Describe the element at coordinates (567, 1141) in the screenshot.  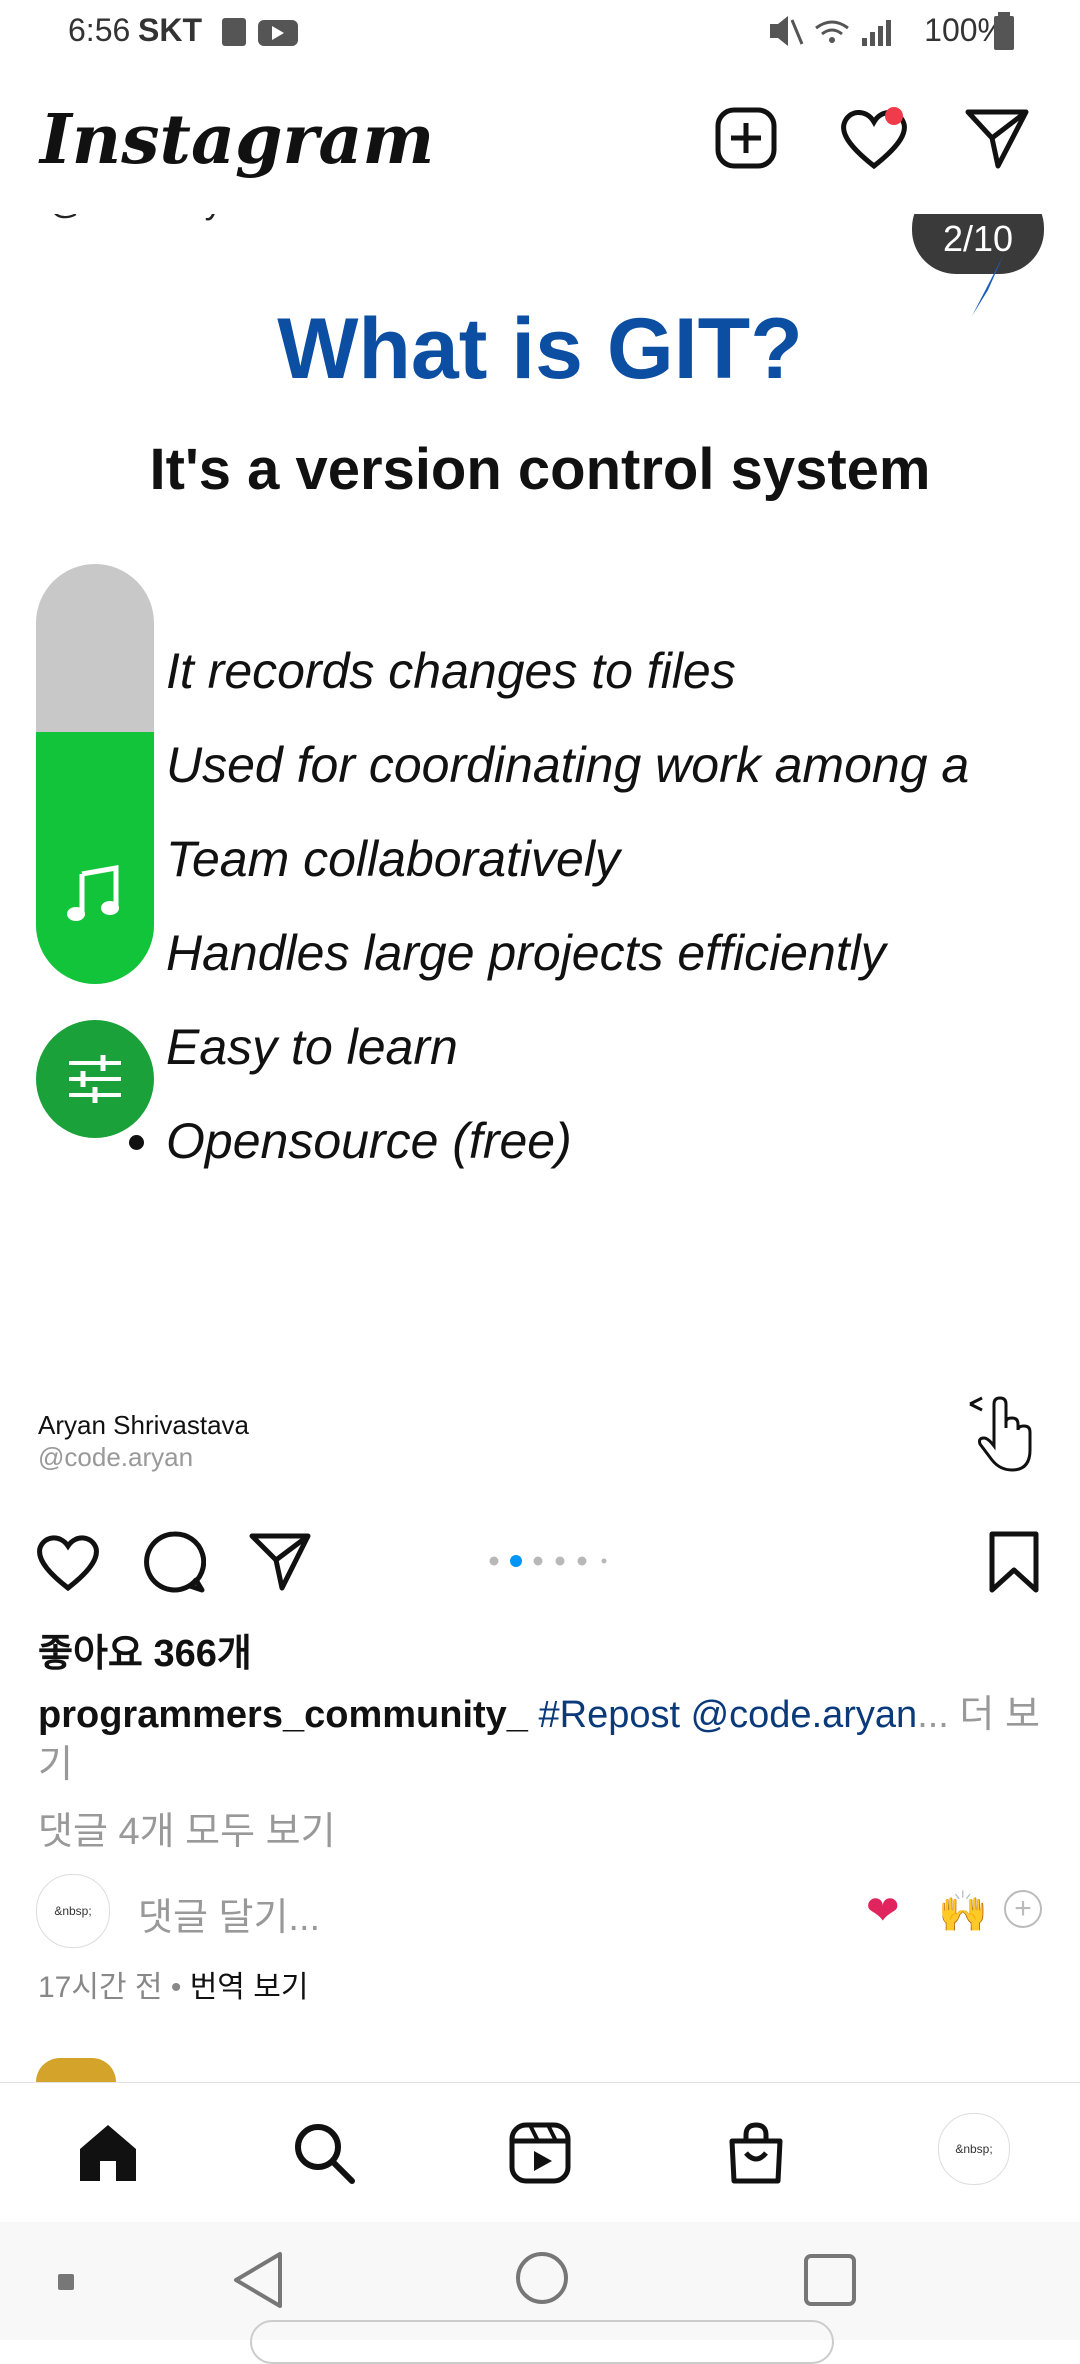
I see `bullet-item: Opensource (free)` at that location.